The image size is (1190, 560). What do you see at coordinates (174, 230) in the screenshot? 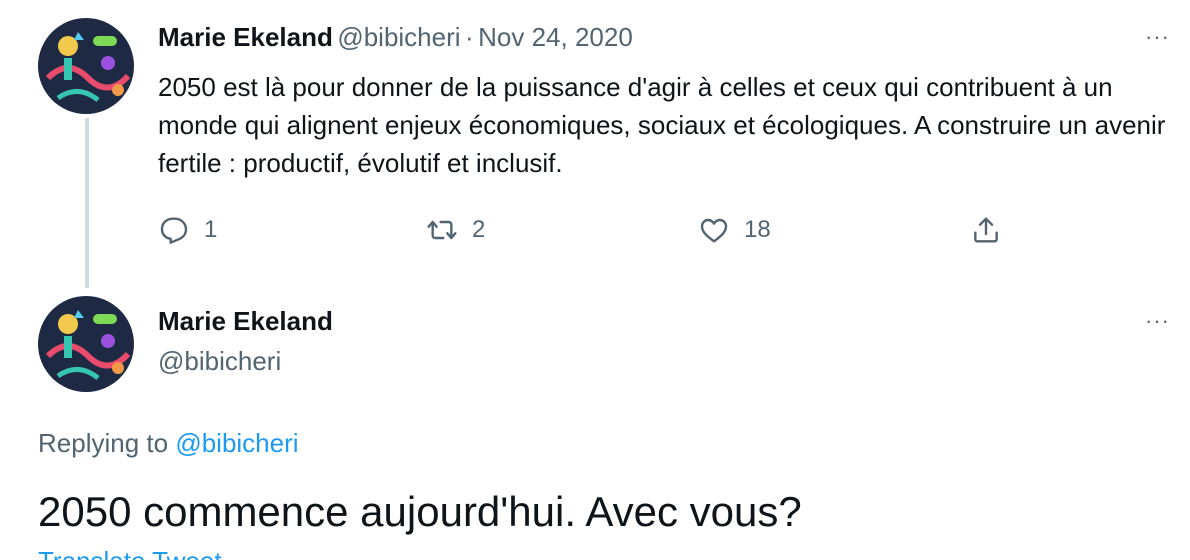
I see `reply-icon` at bounding box center [174, 230].